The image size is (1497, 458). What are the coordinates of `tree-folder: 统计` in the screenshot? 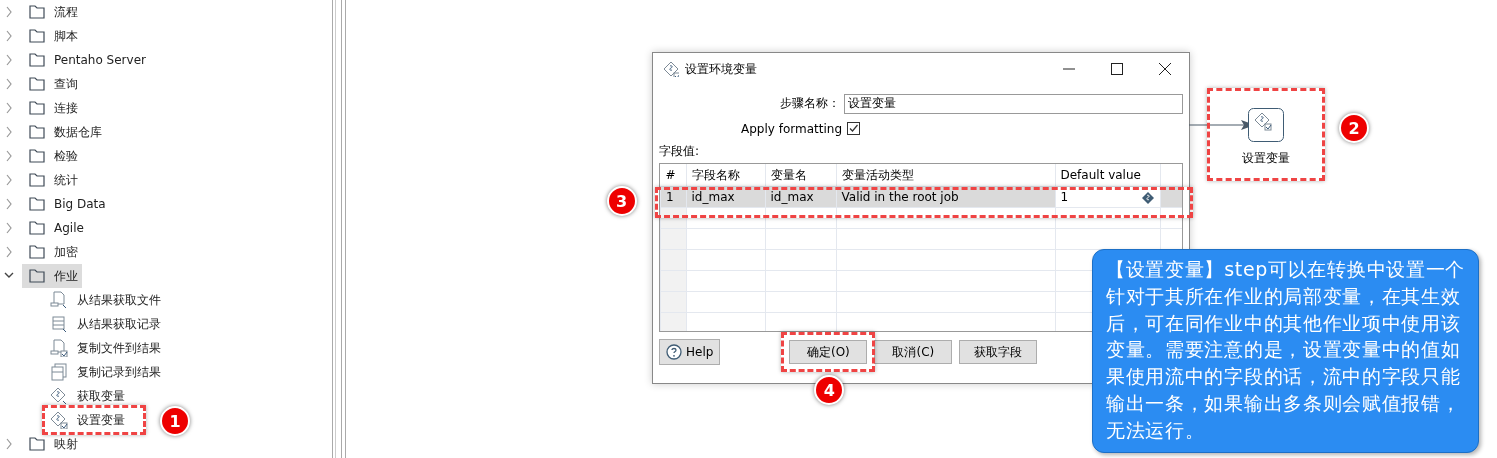 It's located at (52, 180).